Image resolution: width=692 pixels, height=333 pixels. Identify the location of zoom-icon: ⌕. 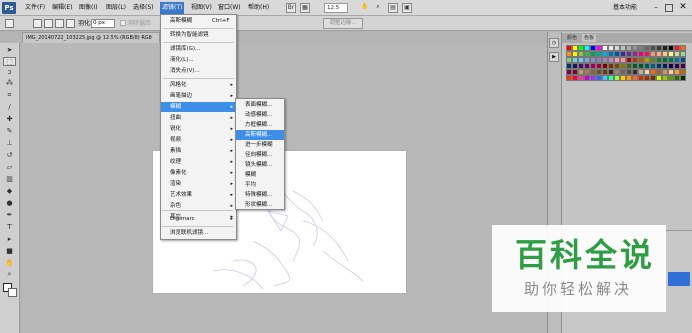
(378, 8).